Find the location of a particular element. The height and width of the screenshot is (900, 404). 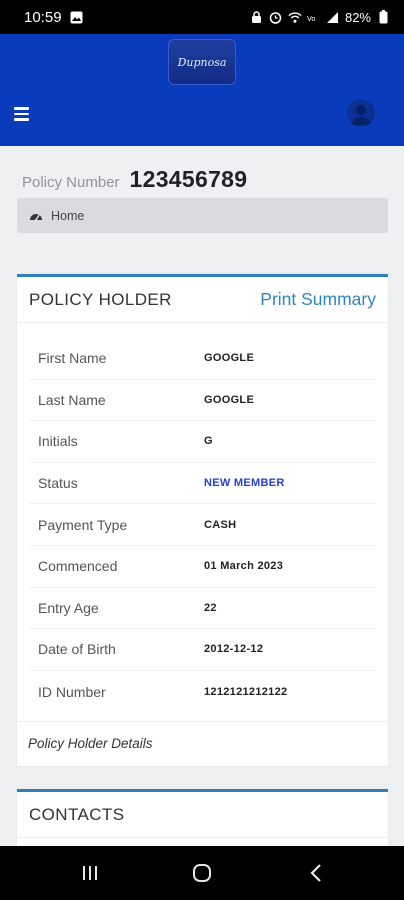

svg-text: Vo is located at coordinates (311, 19).